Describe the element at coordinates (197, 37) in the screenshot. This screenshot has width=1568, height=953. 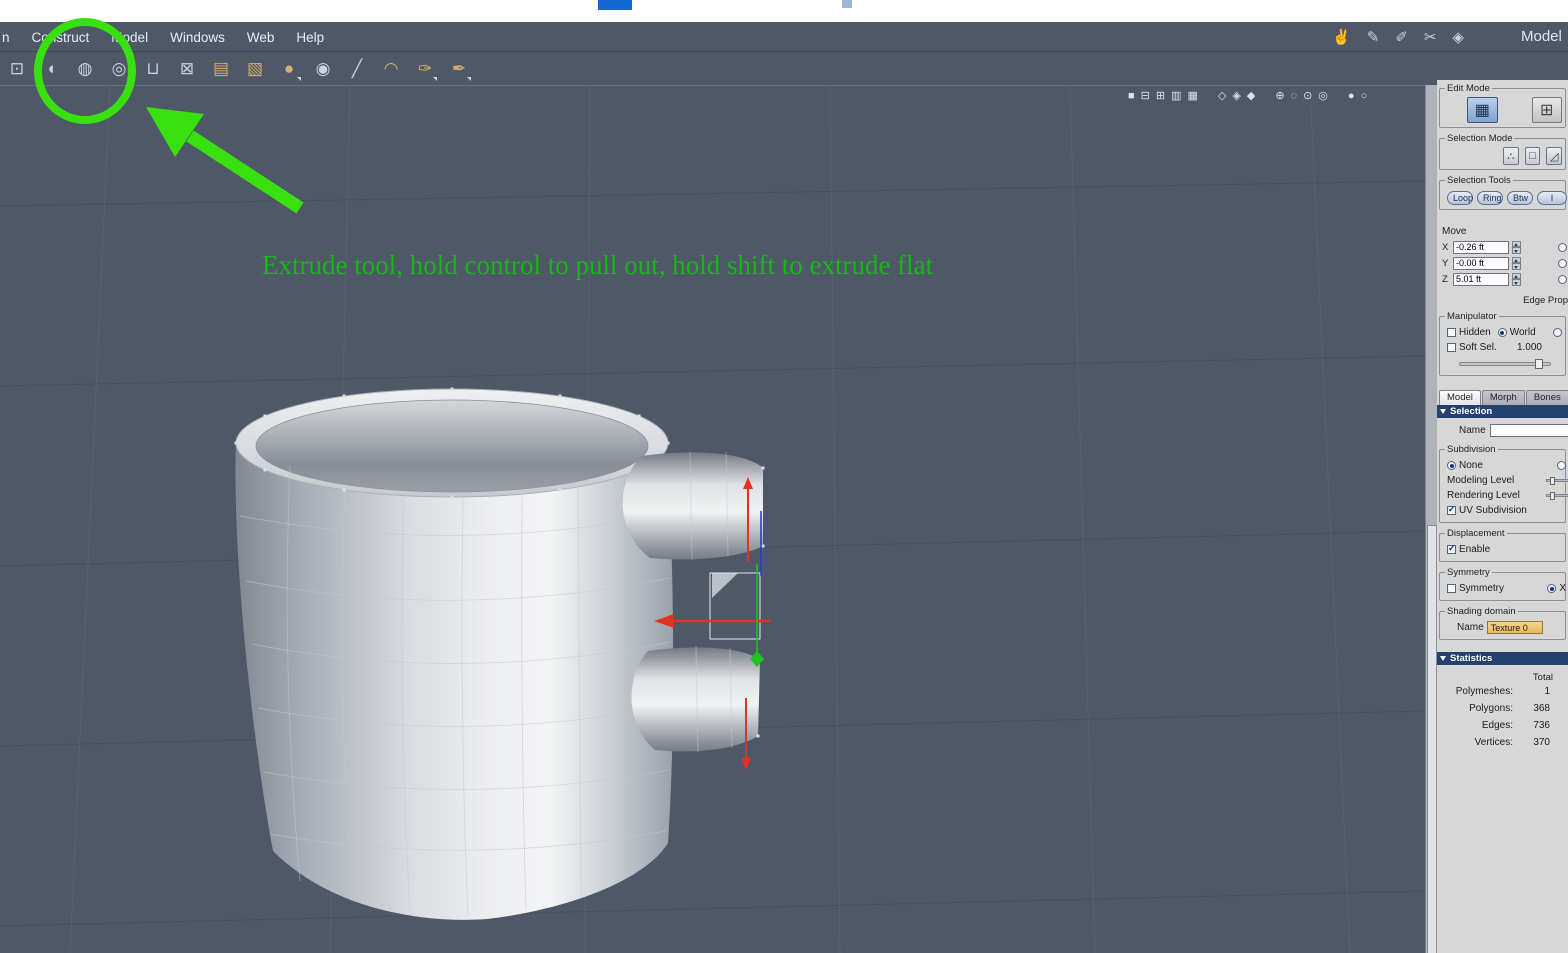
I see `menu-item-windows: Windows` at that location.